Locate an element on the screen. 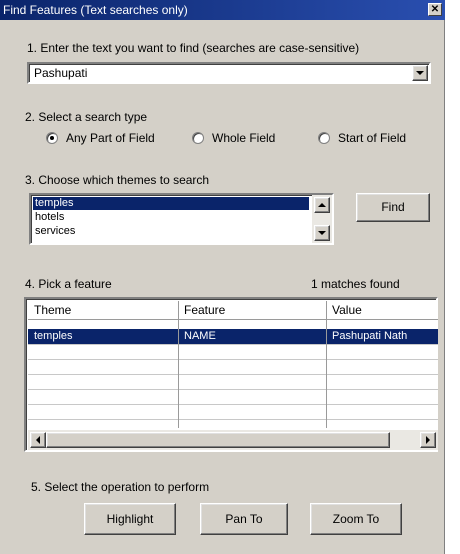 The height and width of the screenshot is (554, 460). step2-label: 2. Select a search type is located at coordinates (86, 117).